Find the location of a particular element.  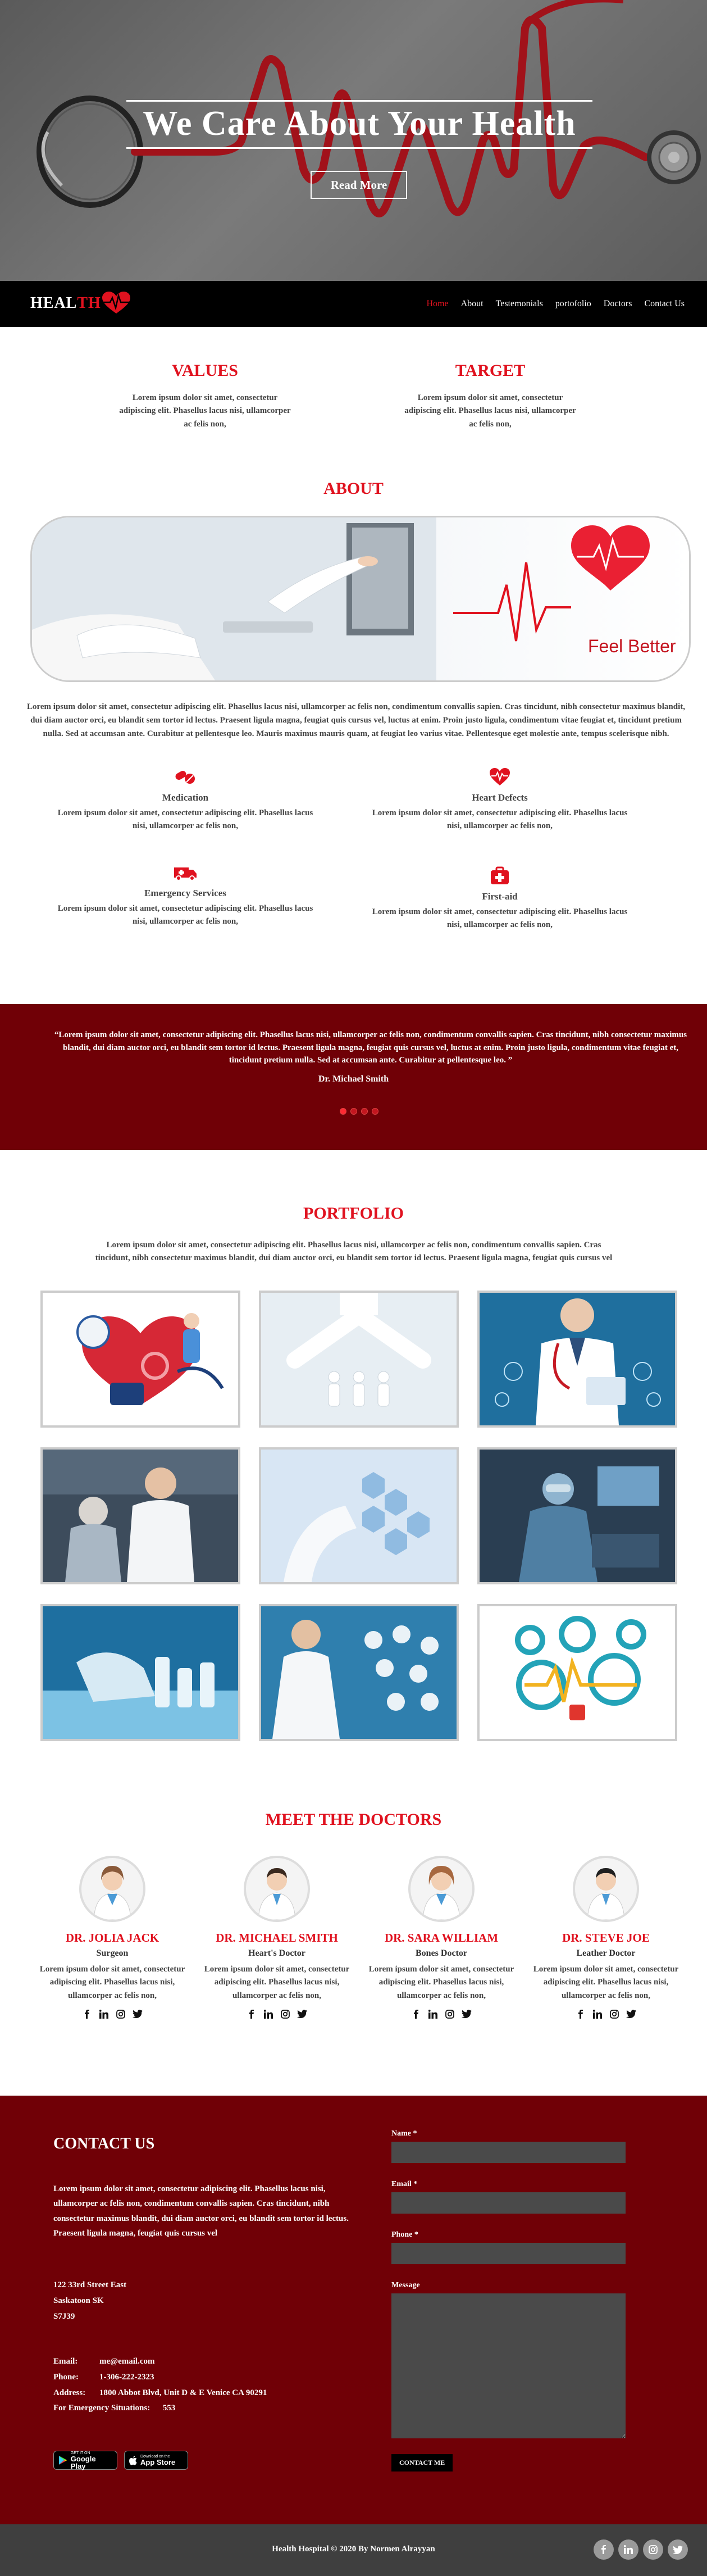

about-title: ABOUT is located at coordinates (353, 489).